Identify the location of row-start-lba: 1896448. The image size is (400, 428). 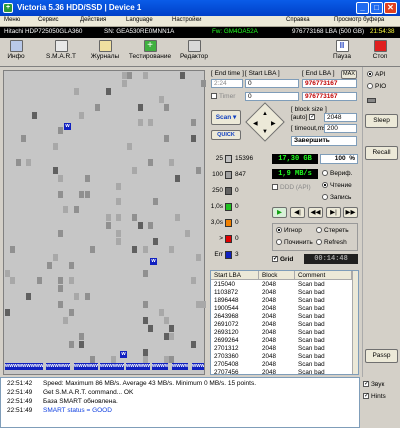
(226, 300).